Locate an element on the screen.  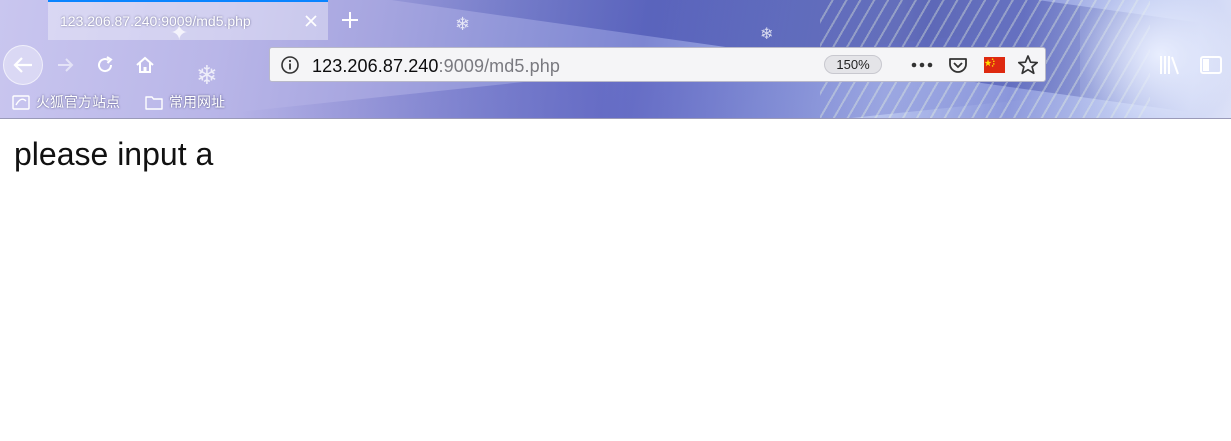
info-icon is located at coordinates (290, 65).